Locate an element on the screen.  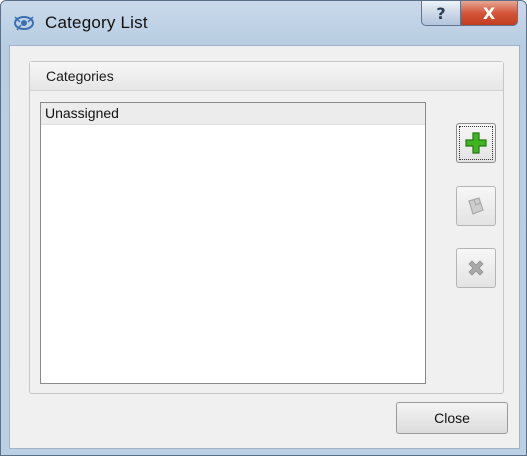
edit-category-button is located at coordinates (476, 206).